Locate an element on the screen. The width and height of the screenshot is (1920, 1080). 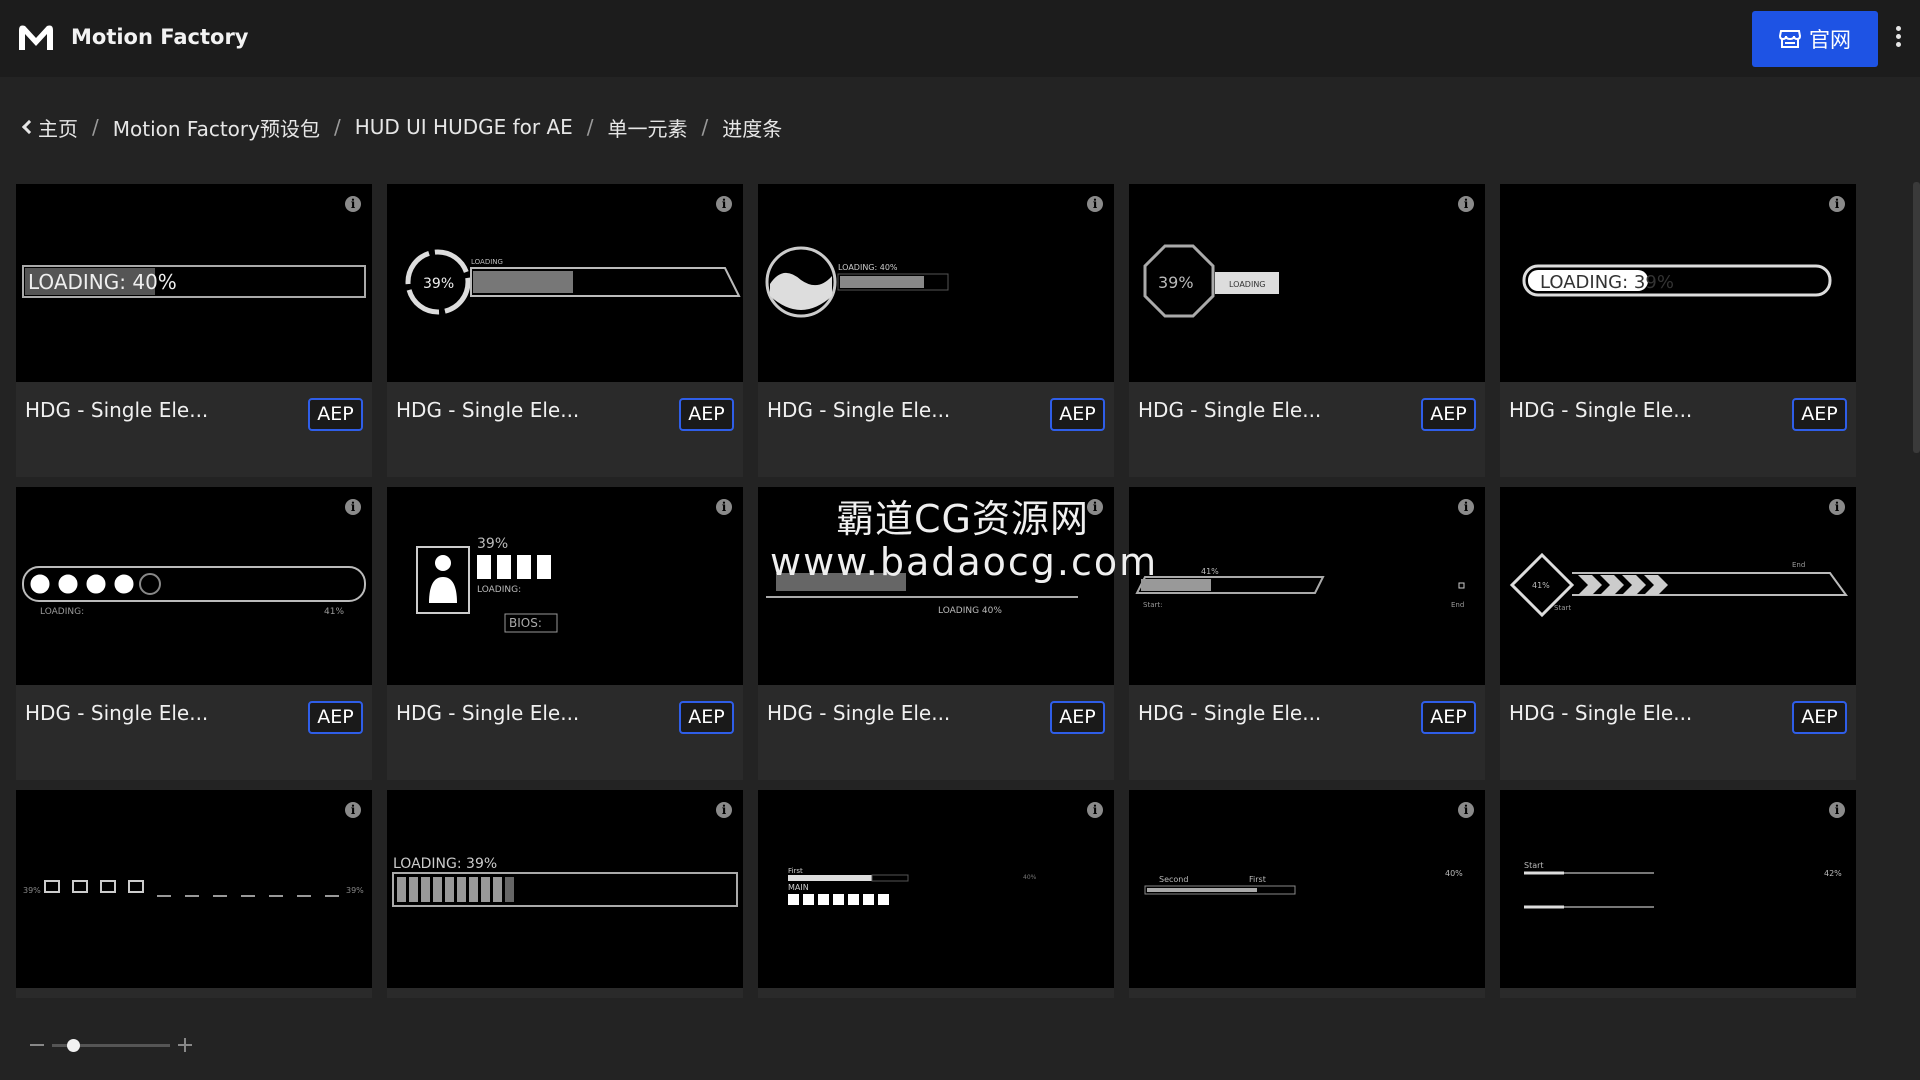
preview-text: LOADING is located at coordinates (1247, 284).